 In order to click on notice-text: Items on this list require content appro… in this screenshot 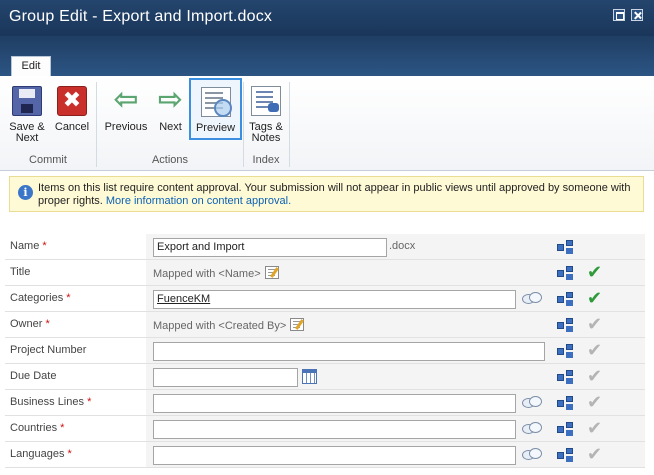, I will do `click(338, 195)`.